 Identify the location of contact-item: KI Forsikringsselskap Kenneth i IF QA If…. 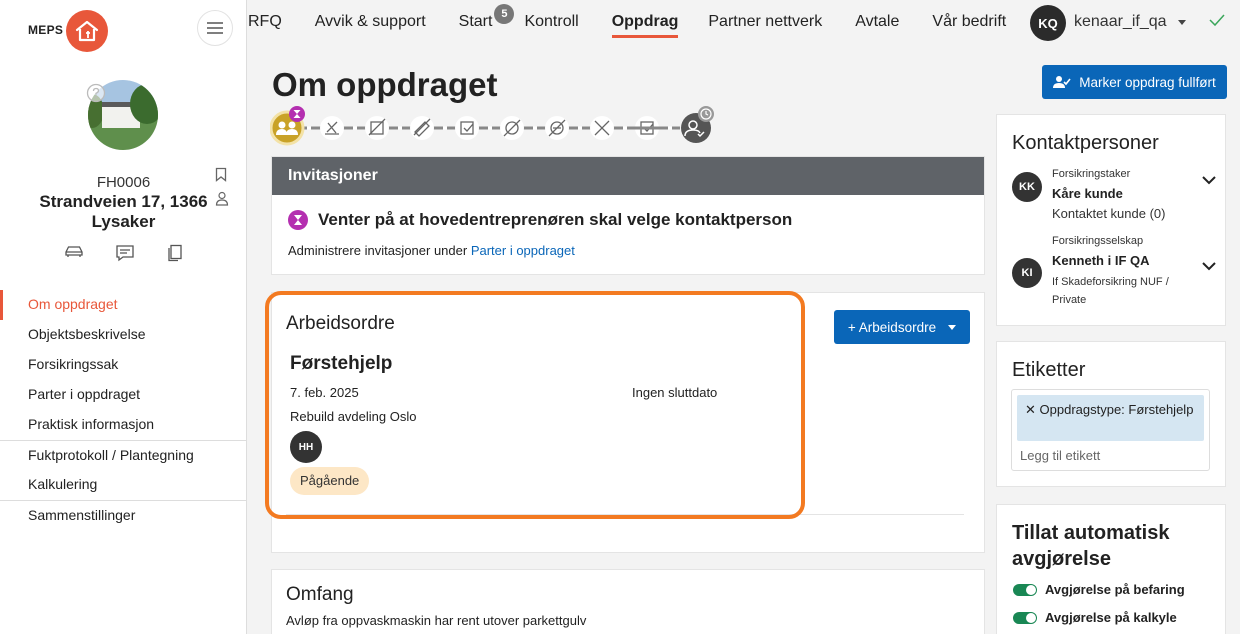
(1114, 274).